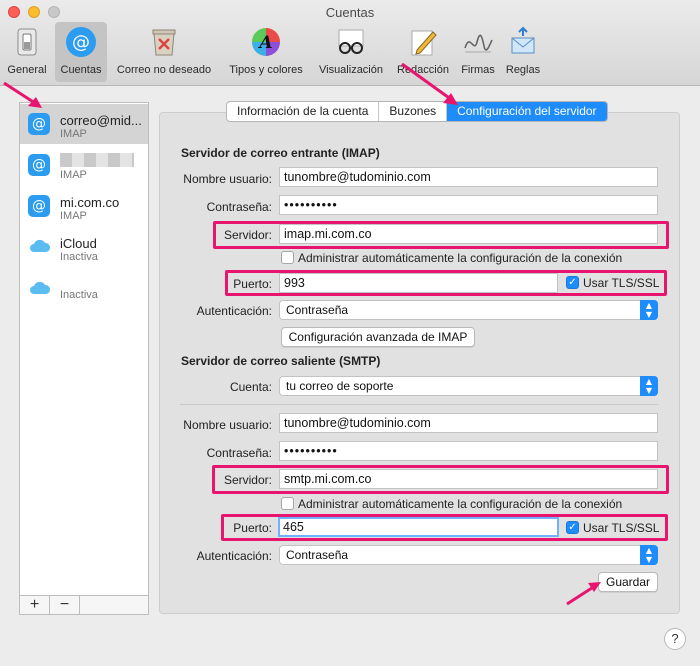  I want to click on glasses-icon, so click(351, 41).